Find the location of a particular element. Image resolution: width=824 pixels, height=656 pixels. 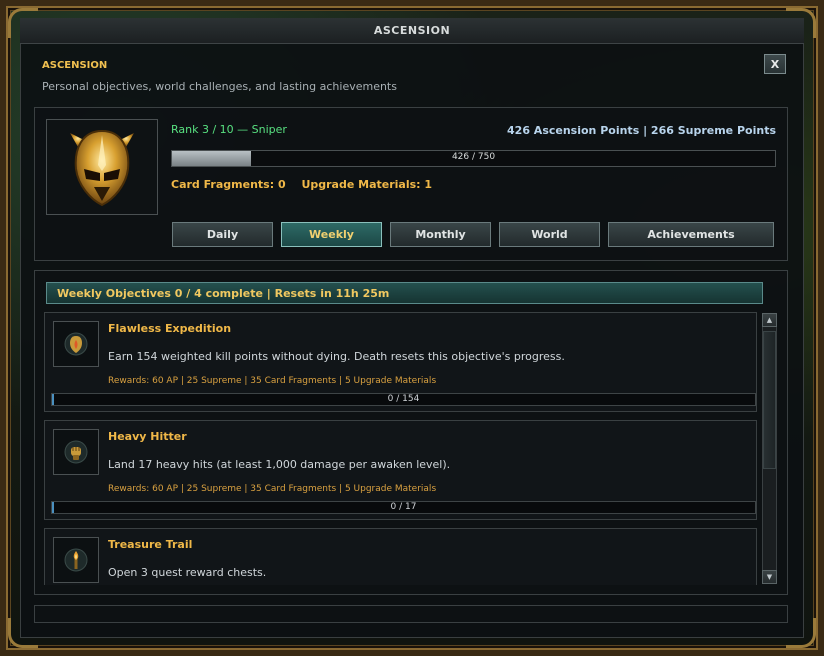

upgrade-materials-count: Upgrade Materials: 1 is located at coordinates (367, 184).